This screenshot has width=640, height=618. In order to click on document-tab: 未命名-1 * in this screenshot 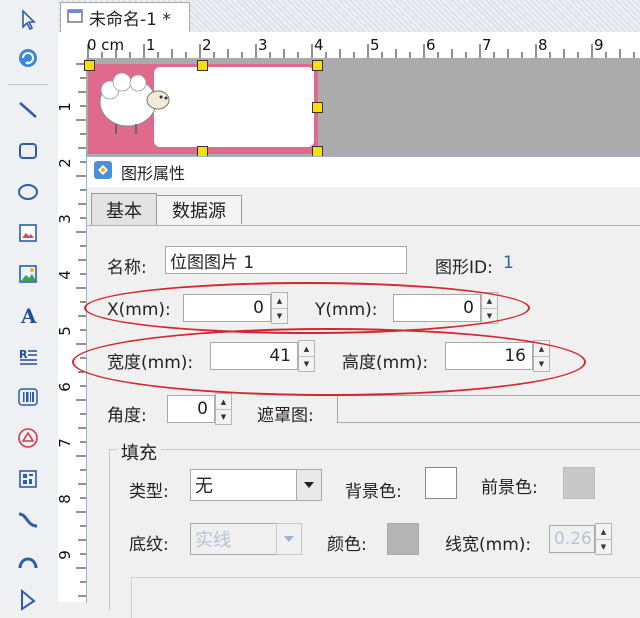, I will do `click(125, 17)`.